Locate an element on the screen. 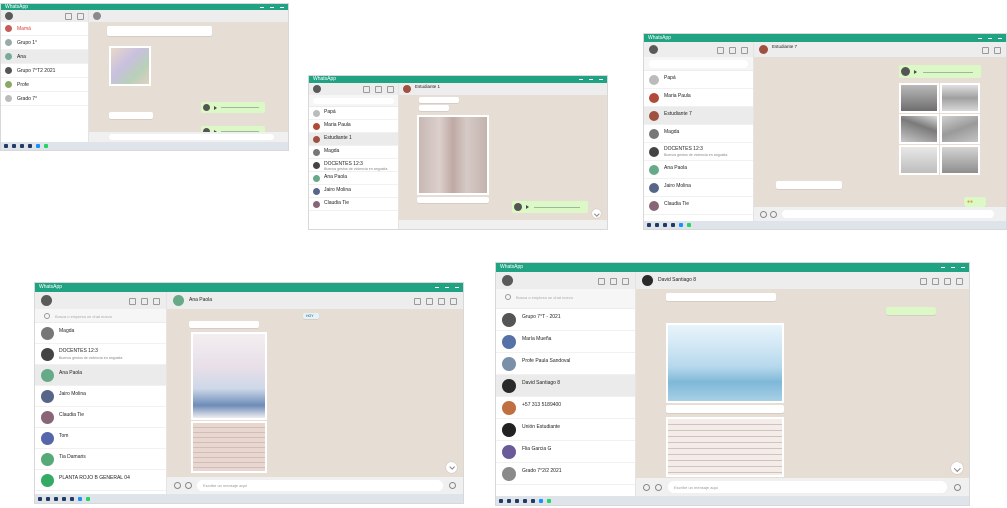 The height and width of the screenshot is (508, 1007). list-item: Grupo 7°T2 2021 is located at coordinates (44, 71).